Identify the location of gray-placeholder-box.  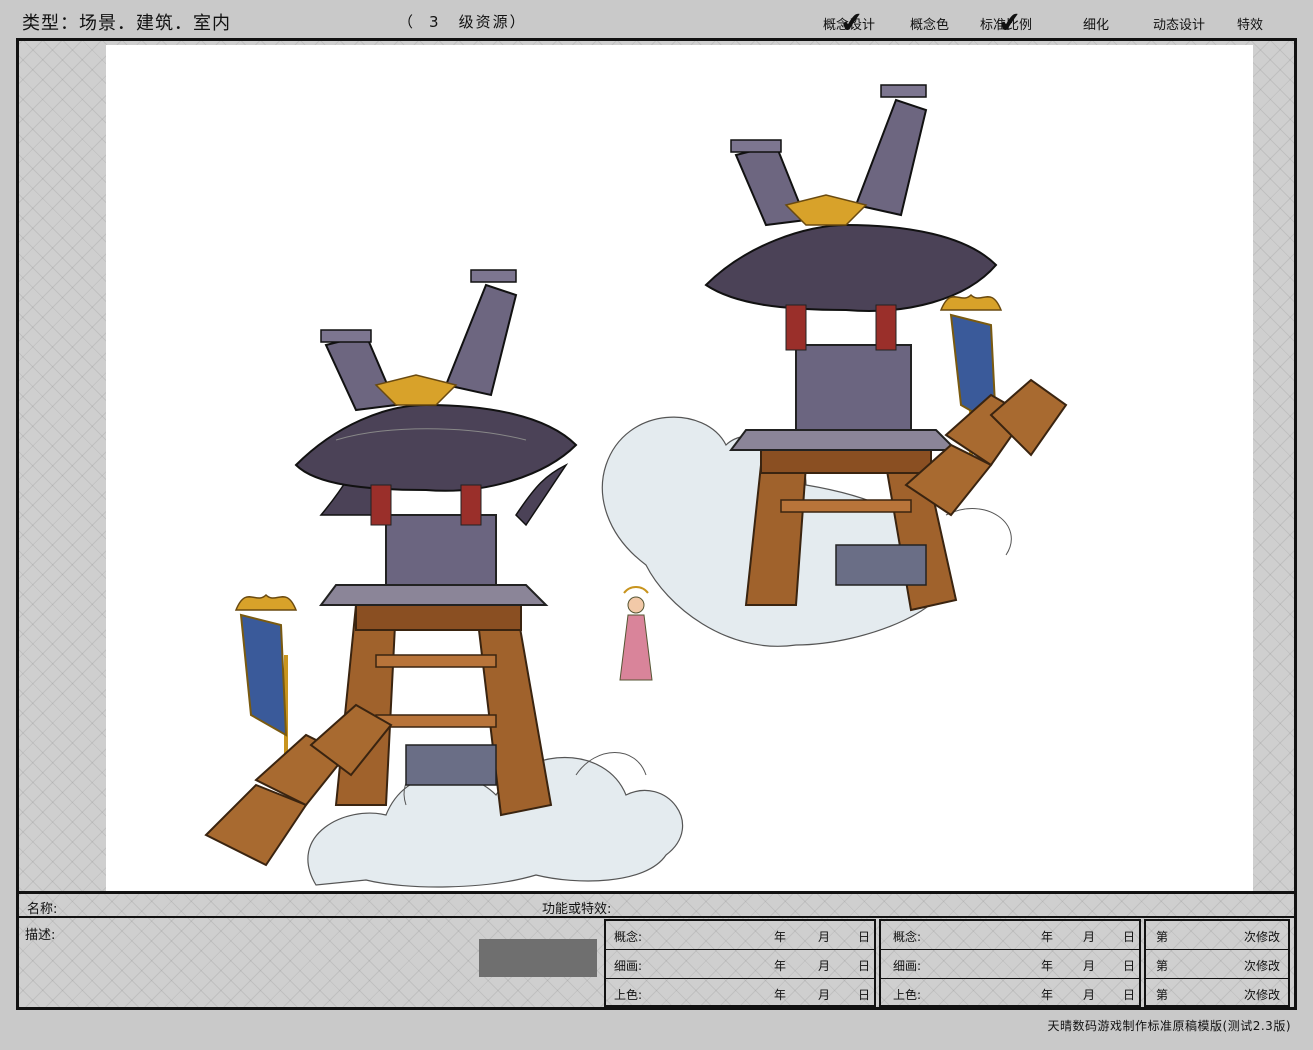
(538, 958).